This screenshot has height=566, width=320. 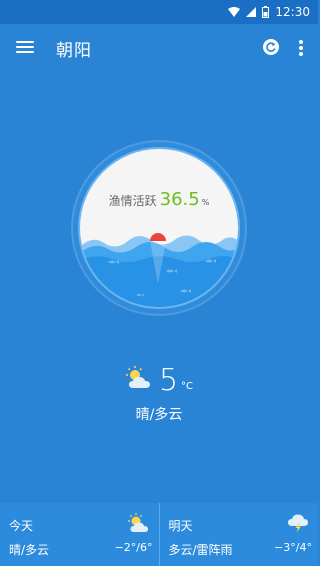 I want to click on water-illustration, so click(x=159, y=270).